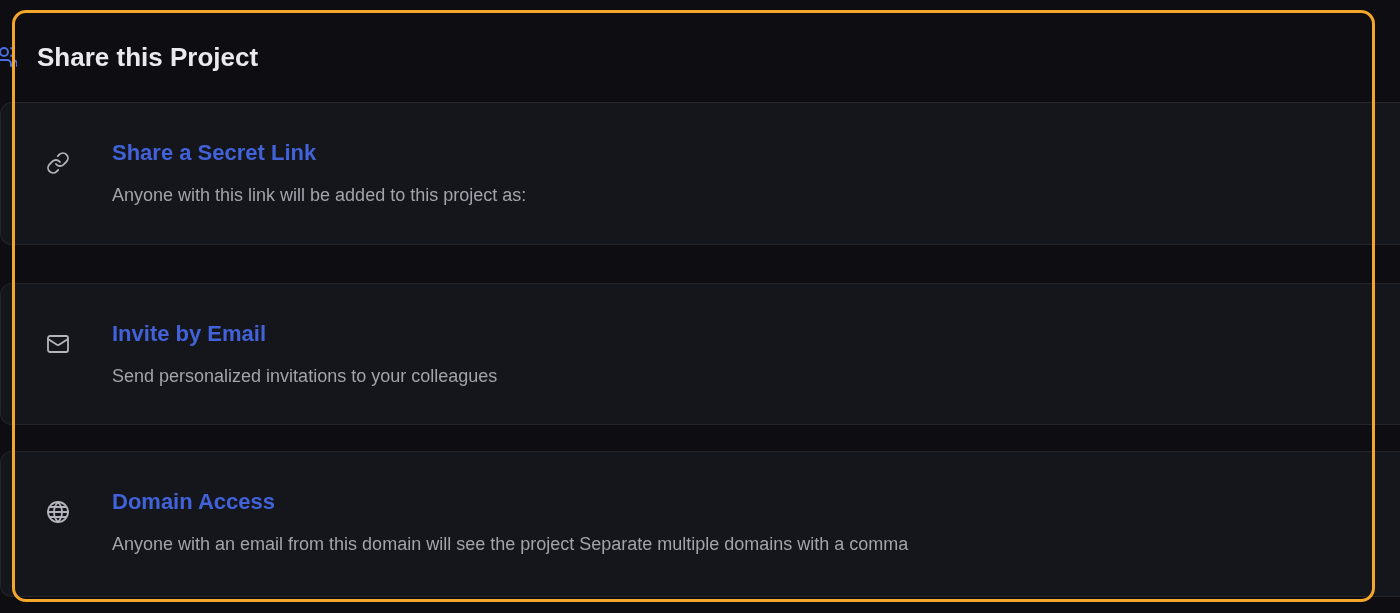 The height and width of the screenshot is (613, 1400). Describe the element at coordinates (305, 376) in the screenshot. I see `option-description: Send personalized invitations to your colleagues` at that location.